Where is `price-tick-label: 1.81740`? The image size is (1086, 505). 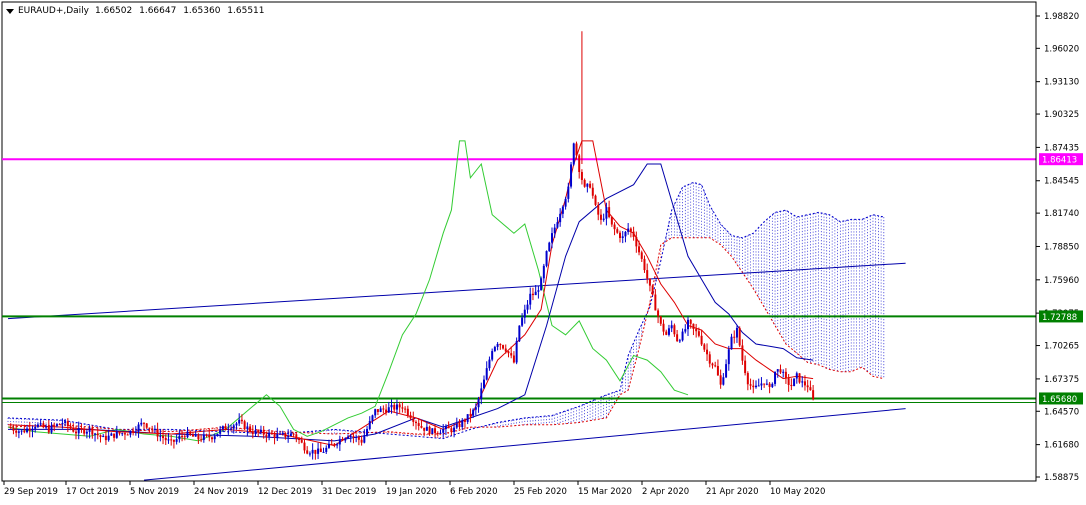 price-tick-label: 1.81740 is located at coordinates (1061, 214).